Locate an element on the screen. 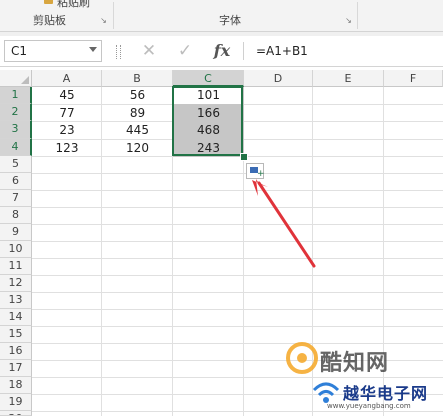  watermark-text: 酷知网 is located at coordinates (355, 363).